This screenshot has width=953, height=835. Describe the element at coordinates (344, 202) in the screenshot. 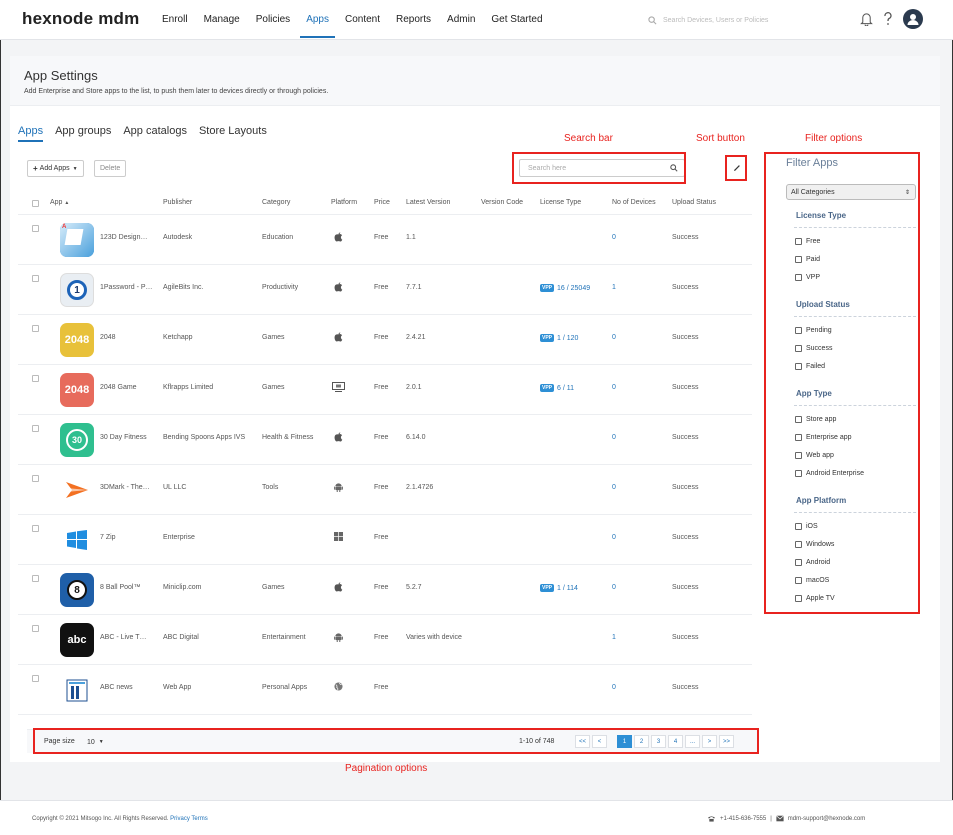

I see `col-platform: Platform` at that location.